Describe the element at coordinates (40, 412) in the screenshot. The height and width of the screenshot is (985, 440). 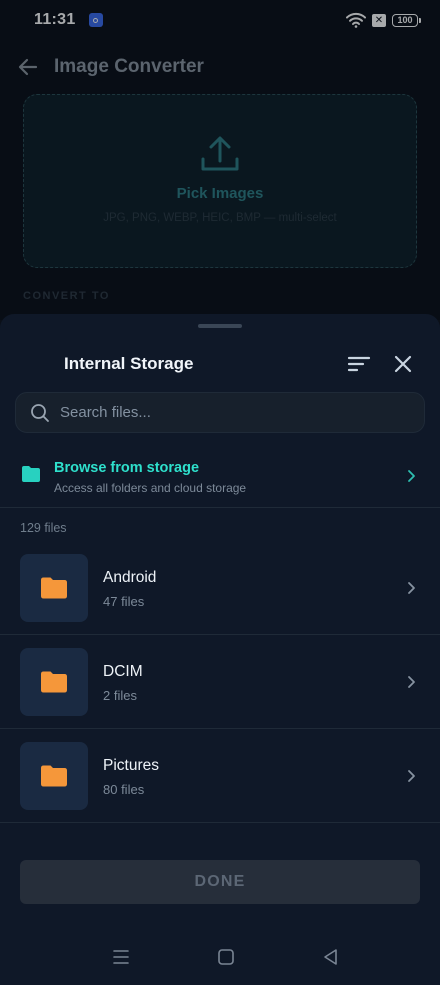
I see `search-icon` at that location.